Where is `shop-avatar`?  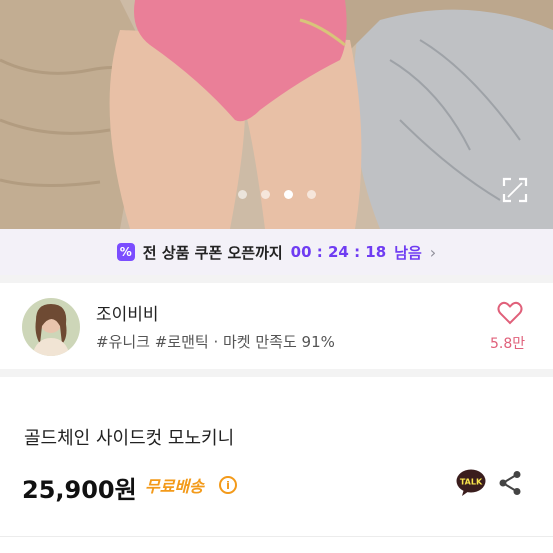 shop-avatar is located at coordinates (51, 327).